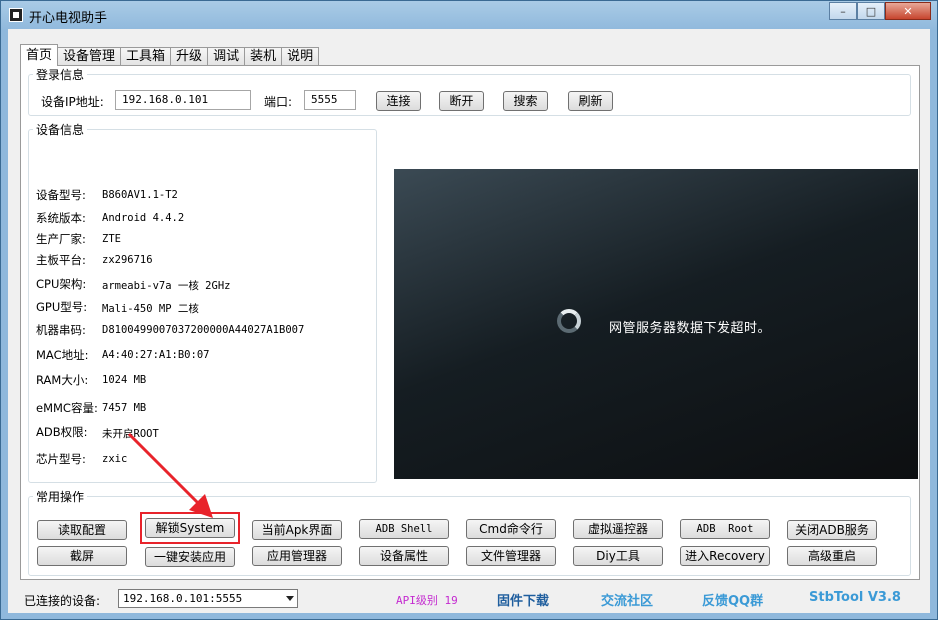 The height and width of the screenshot is (620, 938). What do you see at coordinates (469, 15) in the screenshot?
I see `title-bar: 开心电视助手 – □ ✕` at bounding box center [469, 15].